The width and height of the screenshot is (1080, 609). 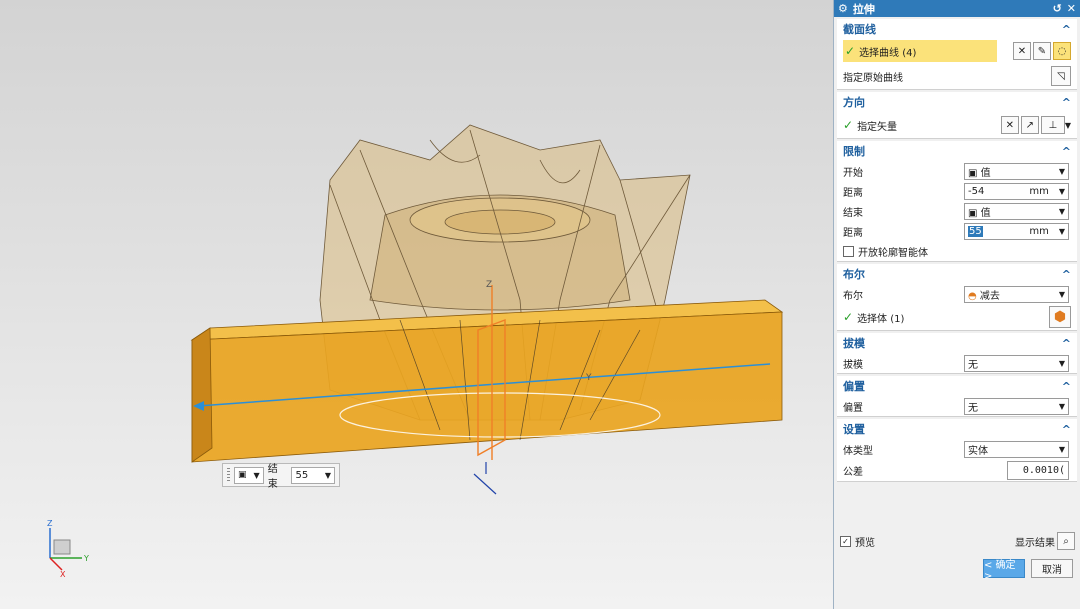 I want to click on triad-x: X, so click(x=63, y=574).